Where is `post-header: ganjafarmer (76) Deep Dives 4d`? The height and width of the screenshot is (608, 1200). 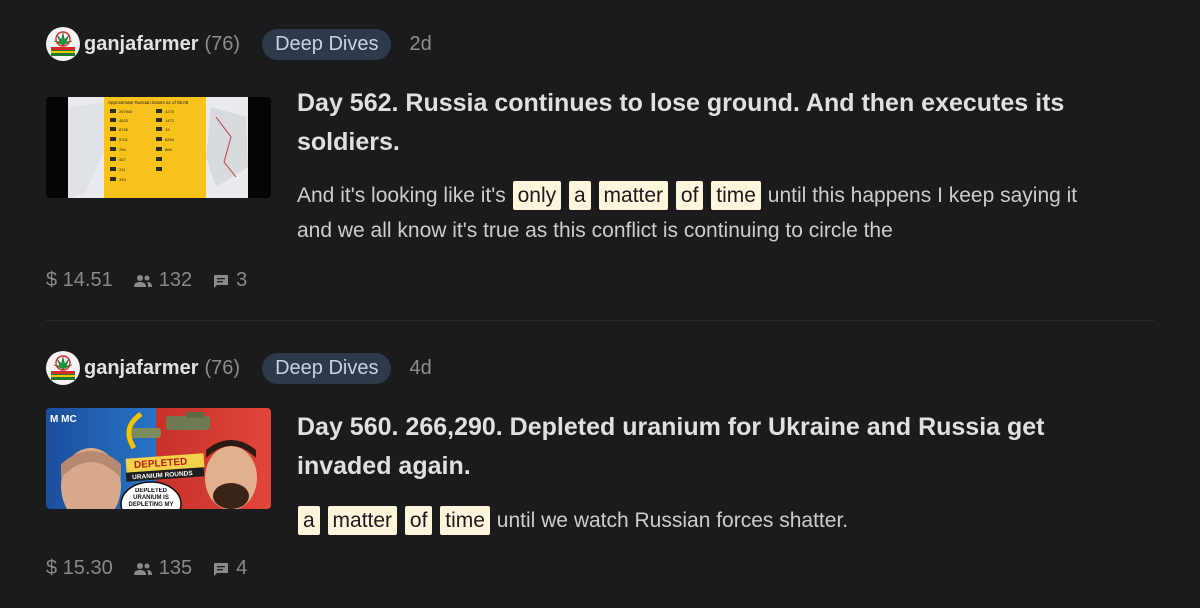 post-header: ganjafarmer (76) Deep Dives 4d is located at coordinates (239, 368).